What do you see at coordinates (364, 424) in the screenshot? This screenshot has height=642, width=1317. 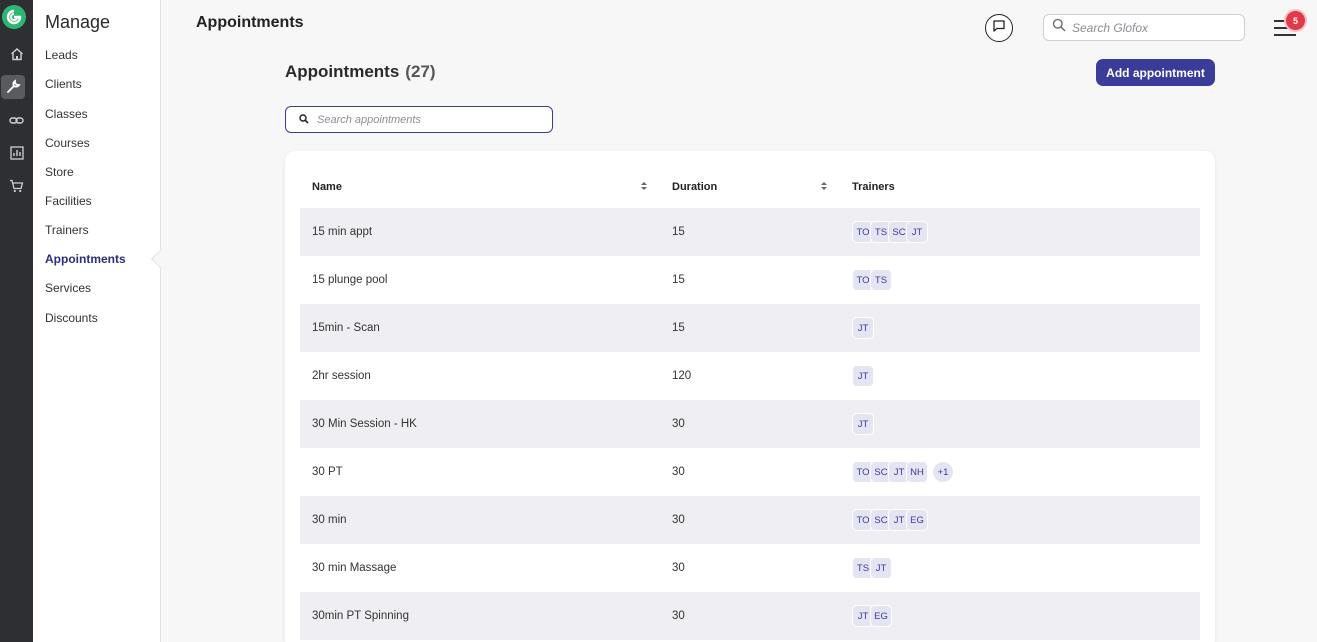 I see `appointment-name: 30 Min Session - HK` at bounding box center [364, 424].